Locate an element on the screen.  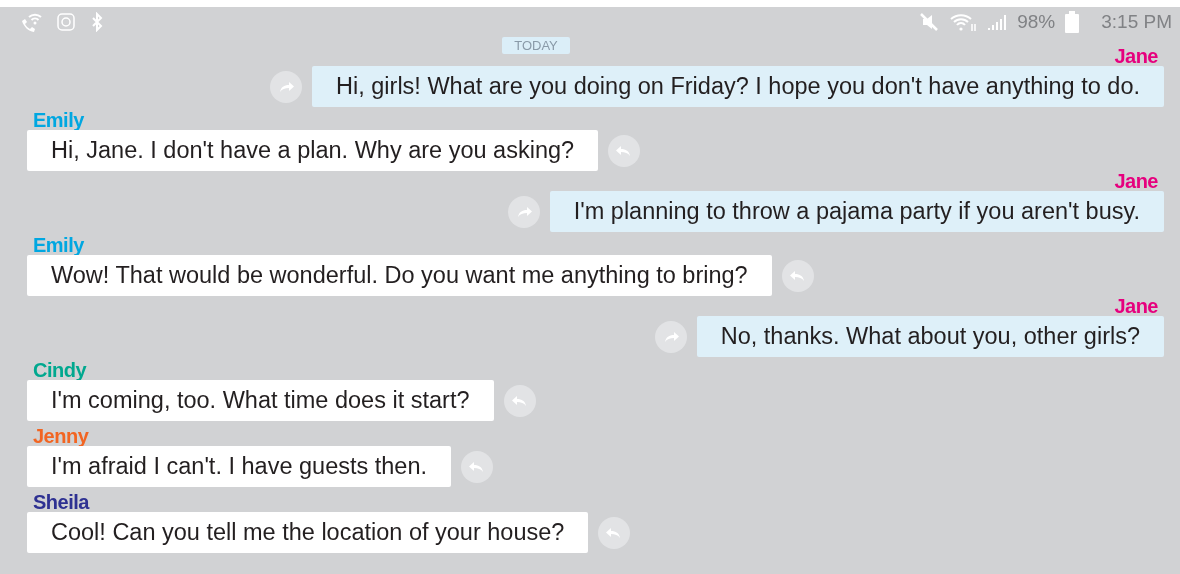
message-bubble: I'm coming, too. What time does it start? is located at coordinates (260, 400).